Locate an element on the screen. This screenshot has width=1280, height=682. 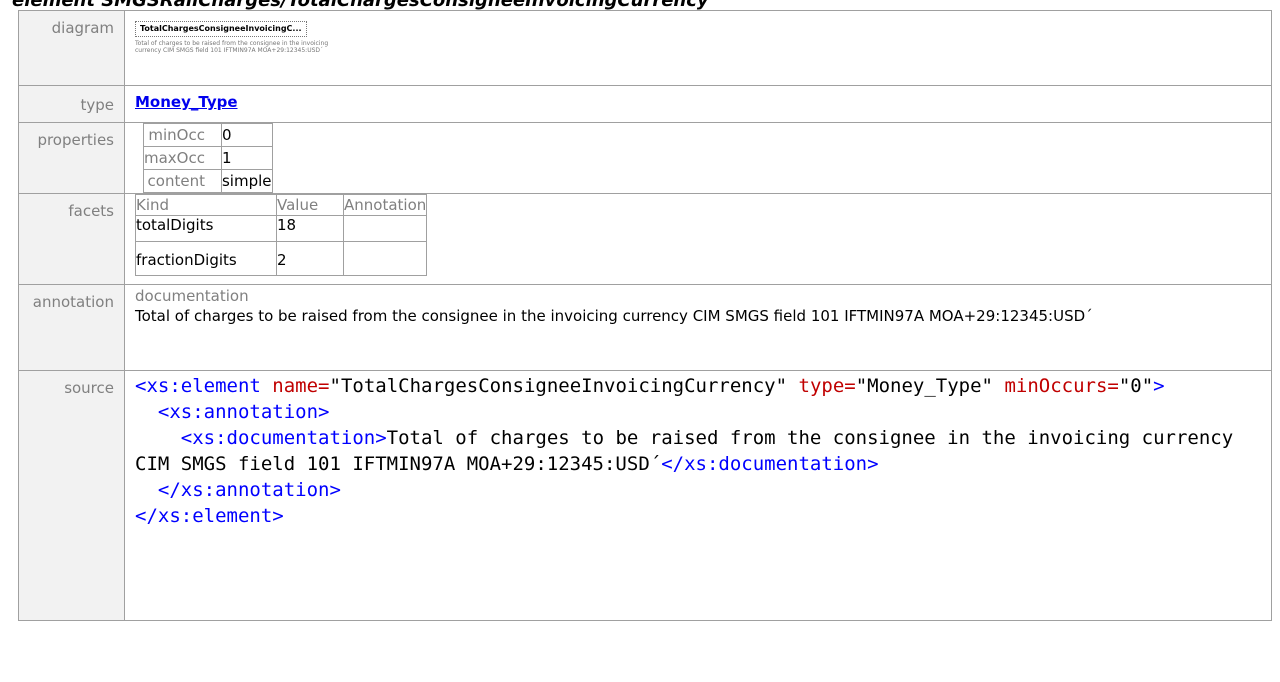
source-label: source is located at coordinates (71, 495).